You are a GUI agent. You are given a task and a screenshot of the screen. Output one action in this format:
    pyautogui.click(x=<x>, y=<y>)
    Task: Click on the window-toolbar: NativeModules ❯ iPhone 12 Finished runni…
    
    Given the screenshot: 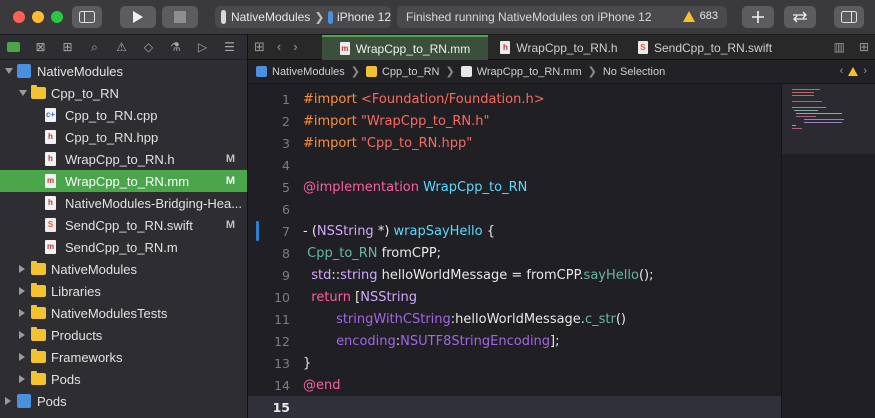 What is the action you would take?
    pyautogui.click(x=437, y=17)
    